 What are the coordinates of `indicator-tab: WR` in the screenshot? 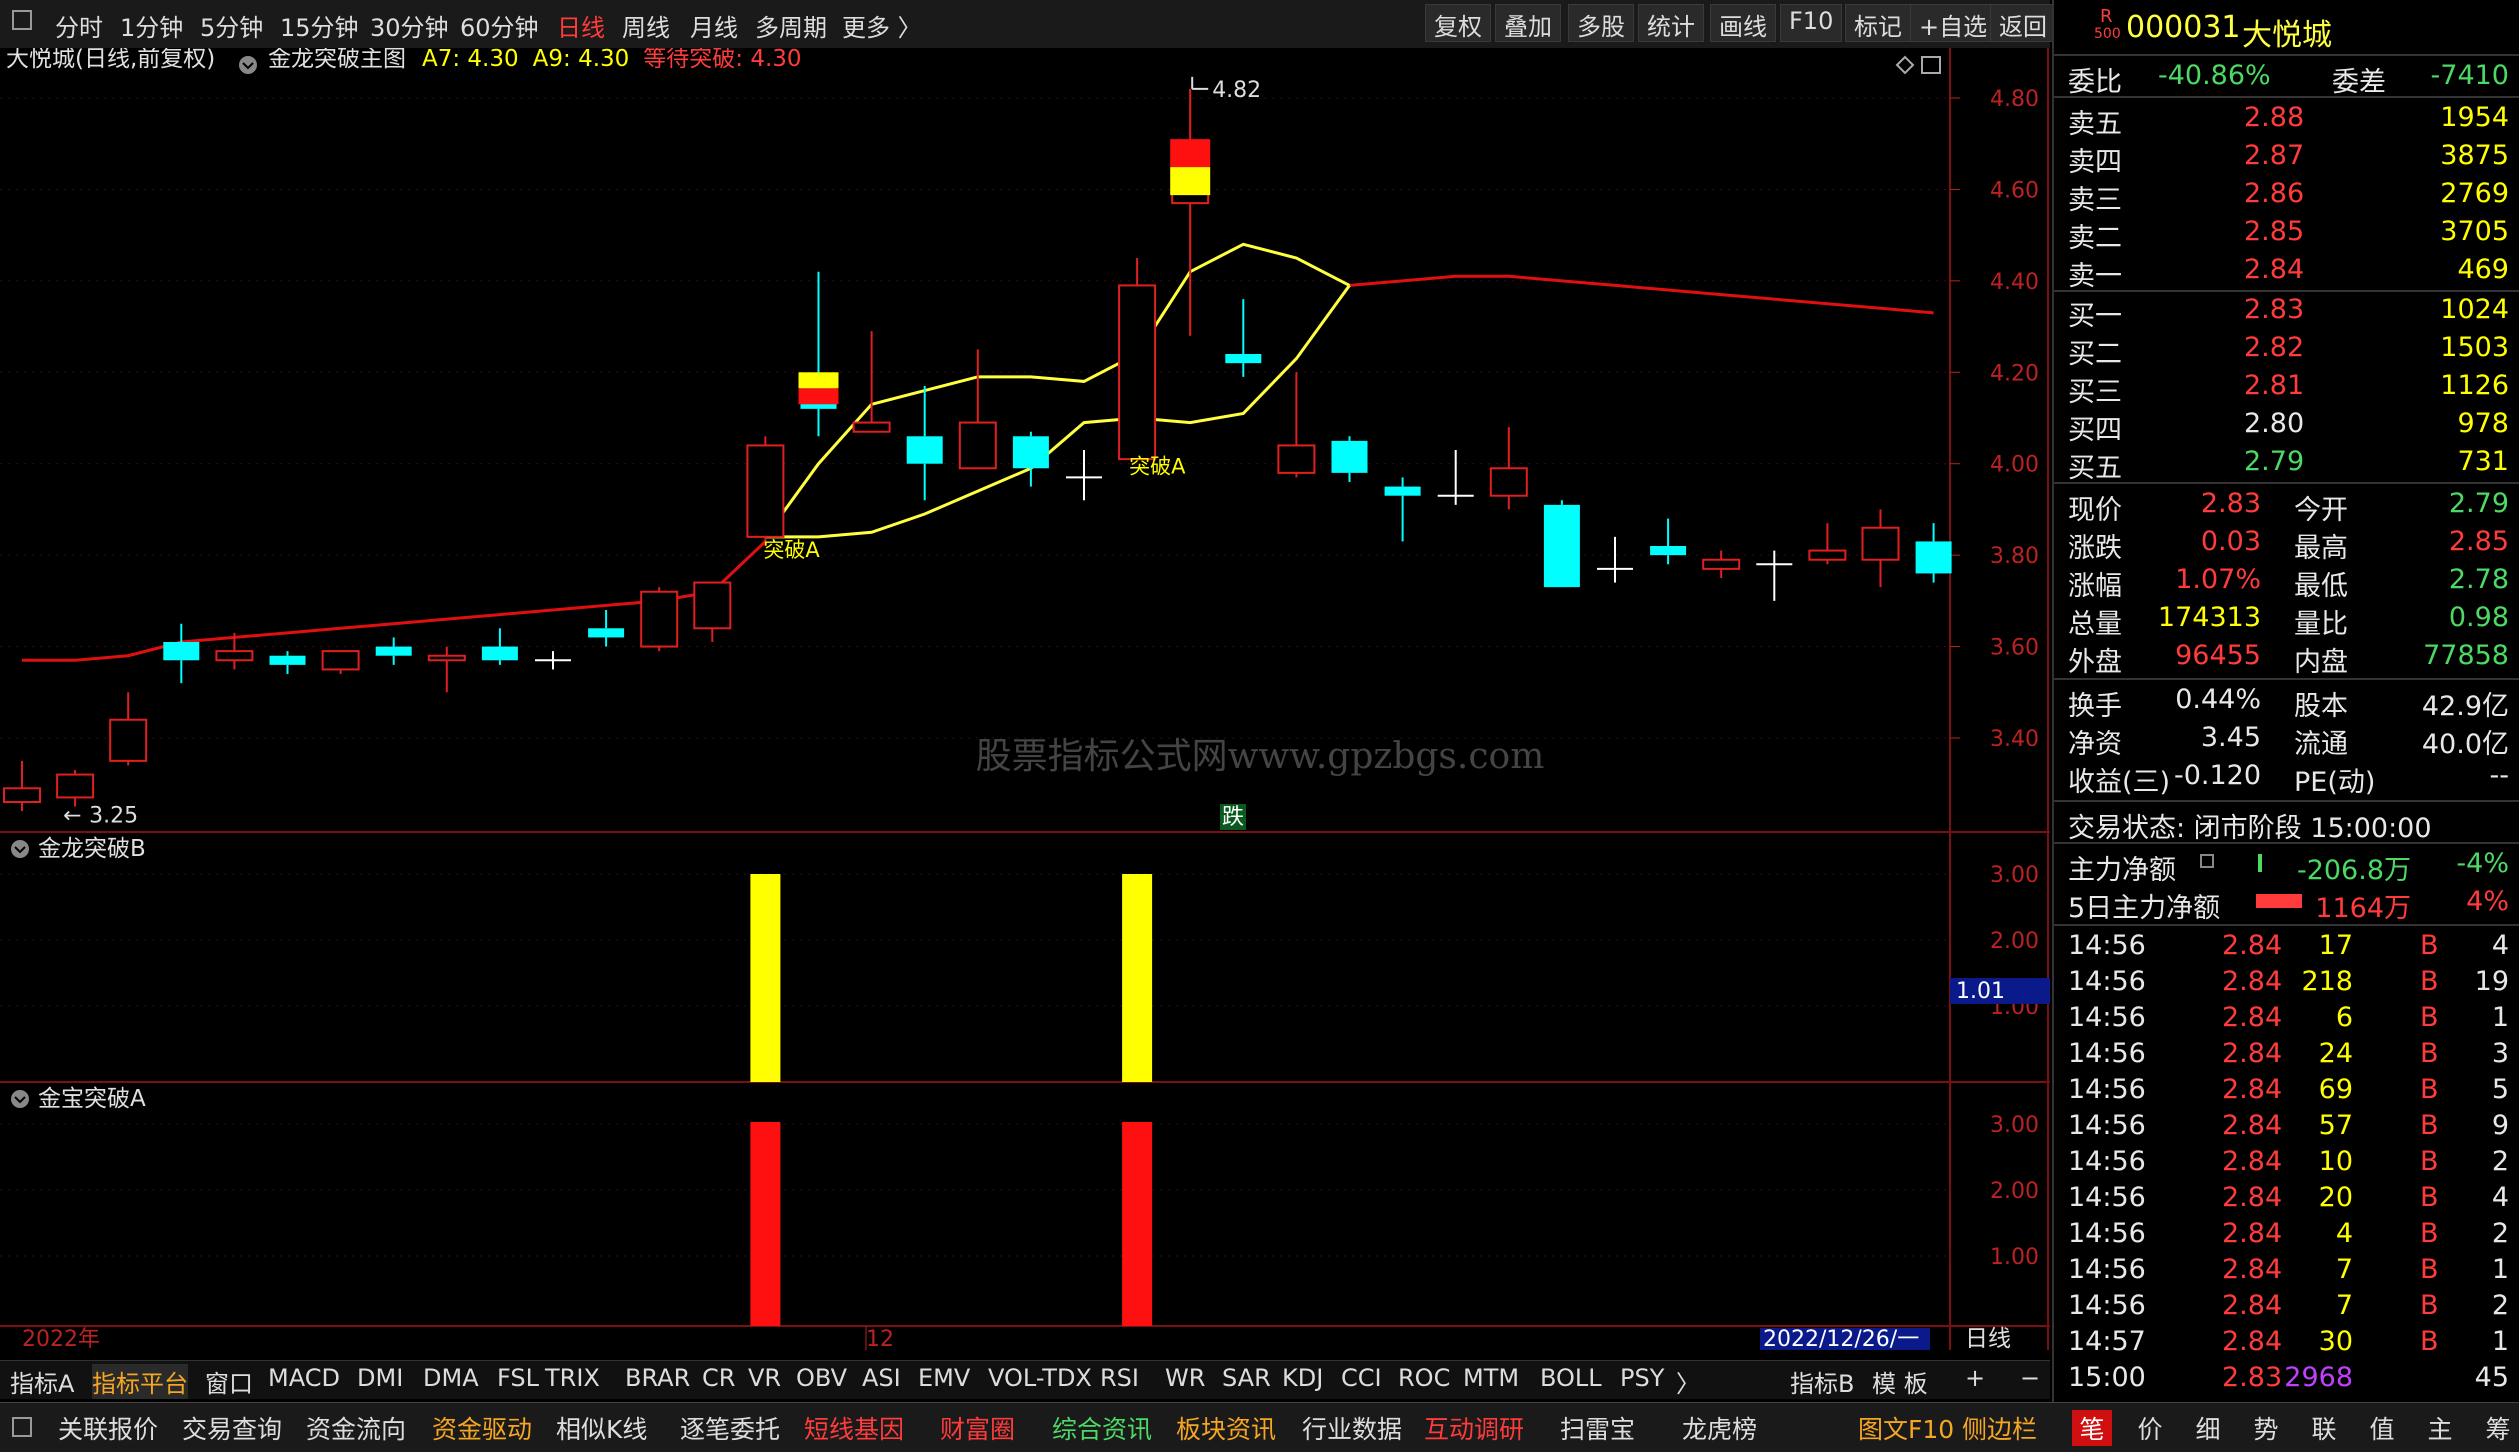 It's located at (1185, 1378).